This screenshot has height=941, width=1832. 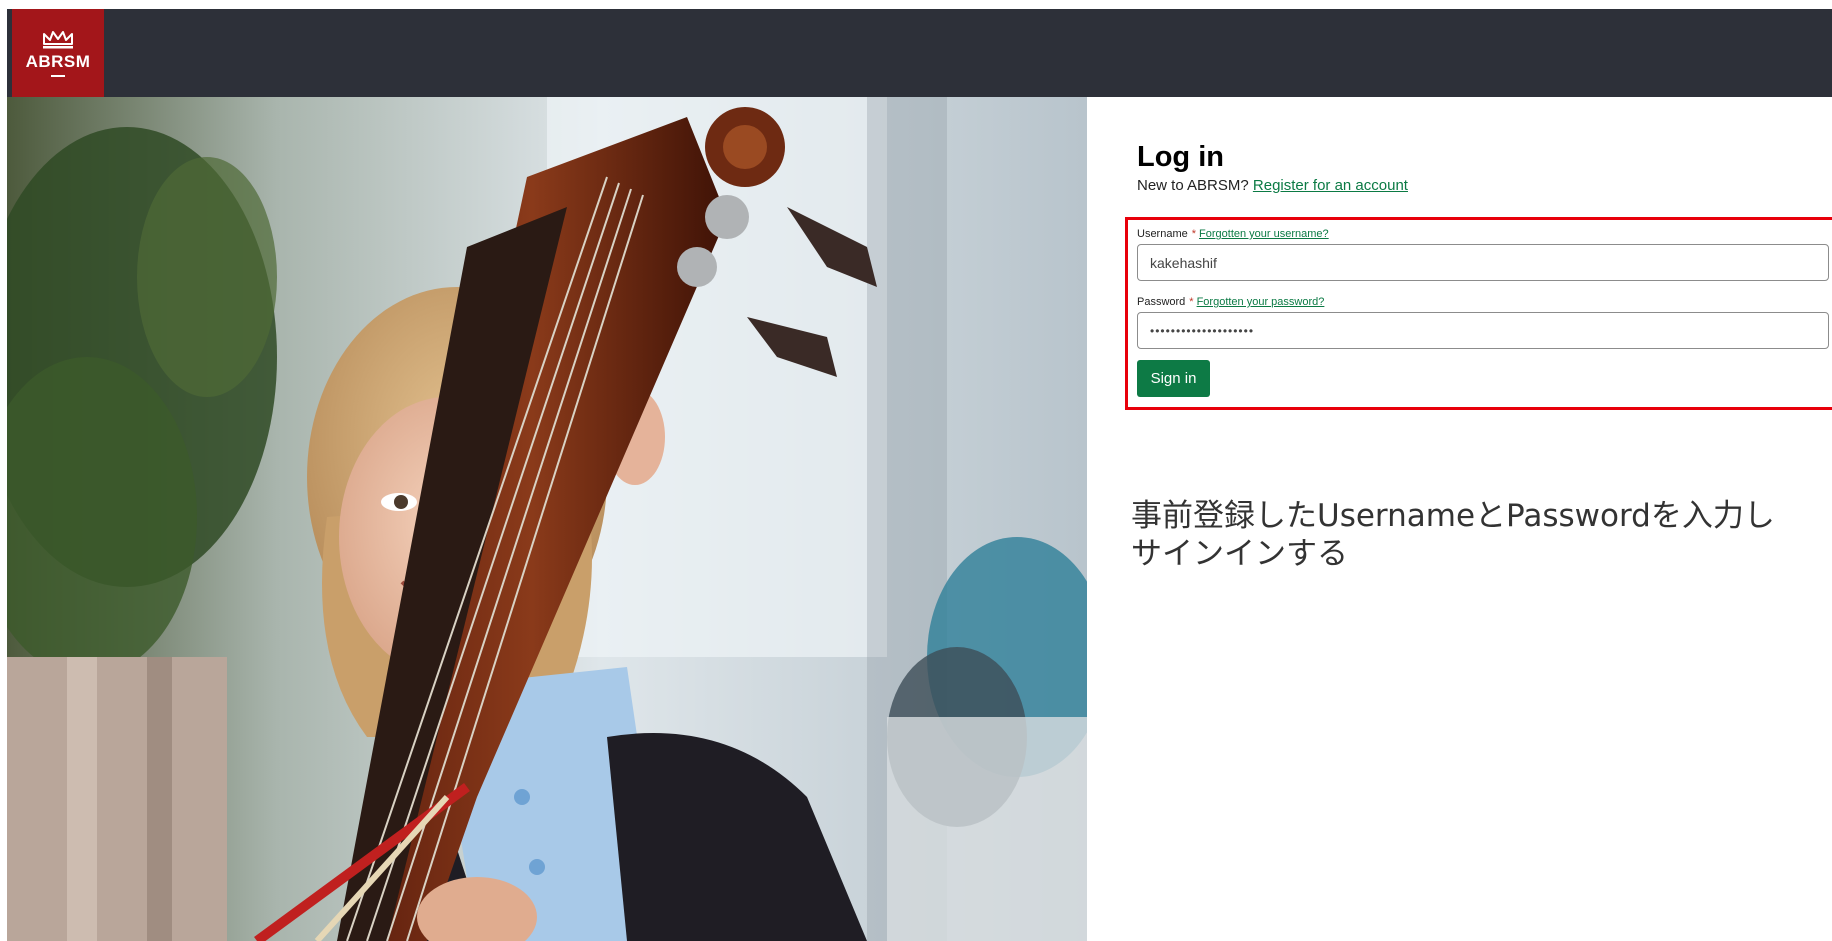 What do you see at coordinates (1161, 302) in the screenshot?
I see `password-label-text: Password` at bounding box center [1161, 302].